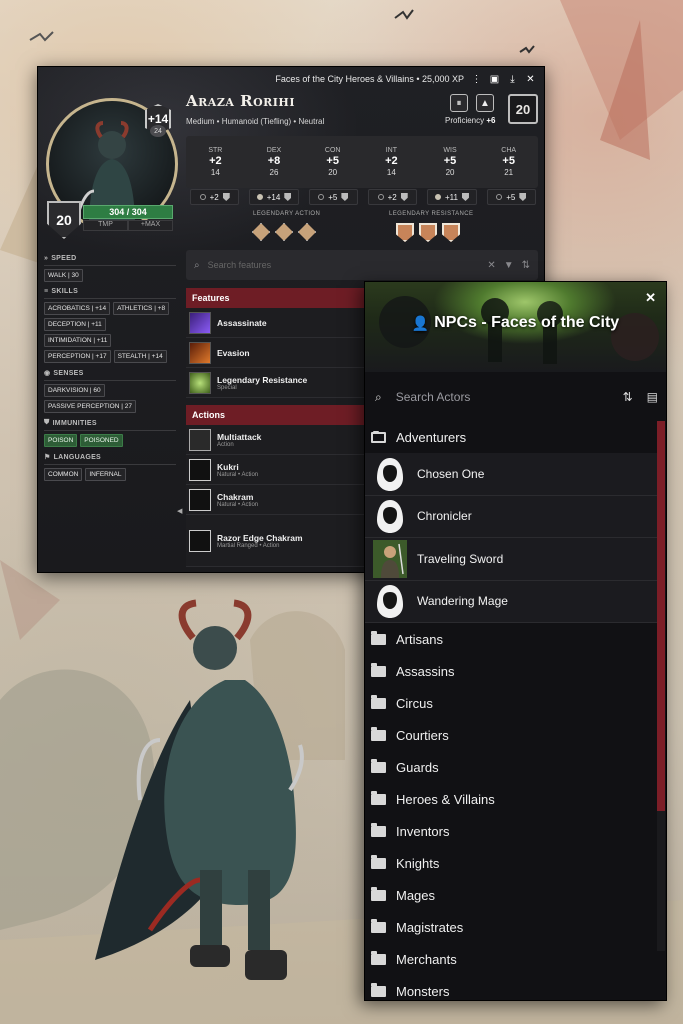 This screenshot has height=1024, width=683. I want to click on save-int: +2, so click(392, 197).